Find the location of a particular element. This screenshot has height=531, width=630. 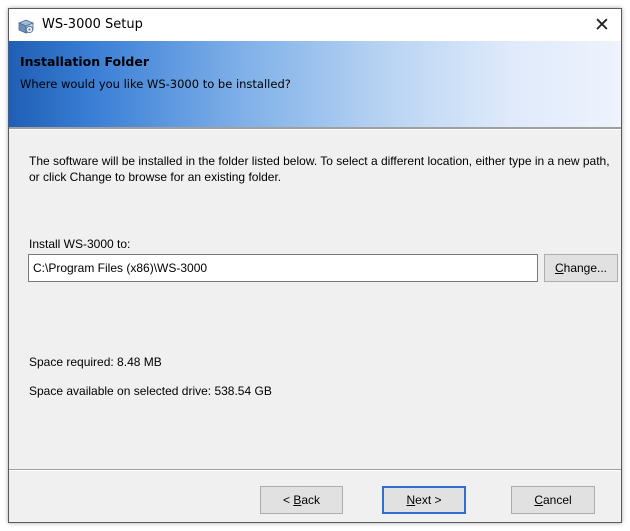

install-path-label: Install WS-3000 to: is located at coordinates (80, 244).